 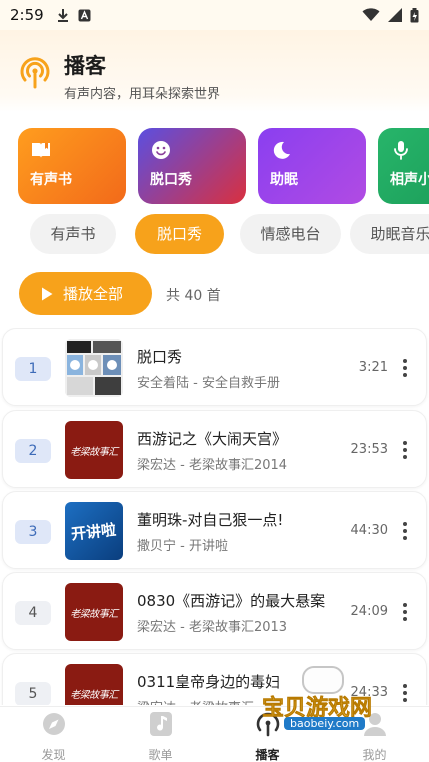 I want to click on user-icon, so click(x=375, y=724).